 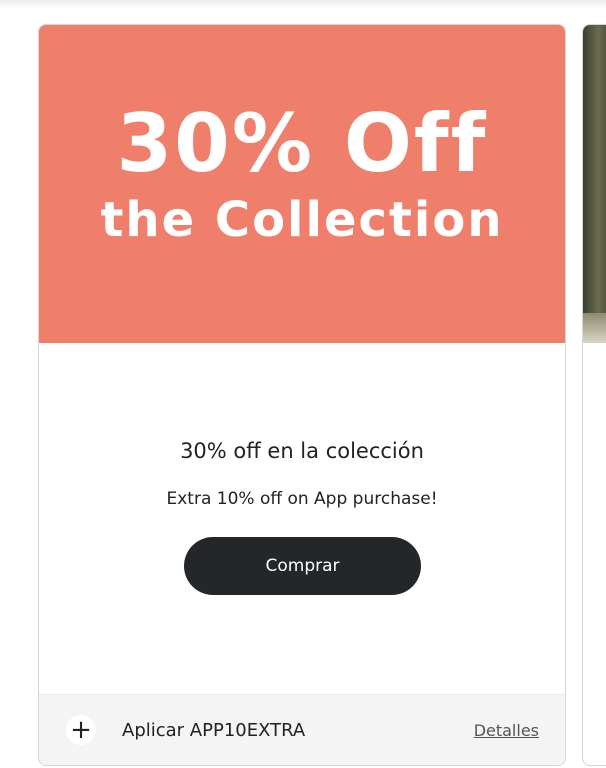 I want to click on next-promo-card, so click(x=594, y=395).